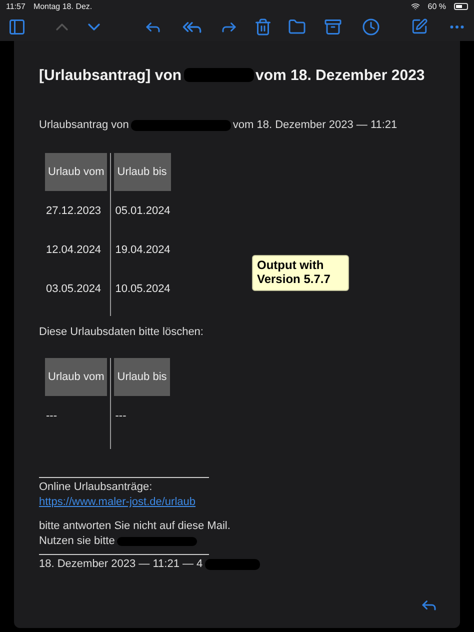 This screenshot has height=632, width=474. I want to click on subject-text: vom 18. Dezember 2023, so click(340, 75).